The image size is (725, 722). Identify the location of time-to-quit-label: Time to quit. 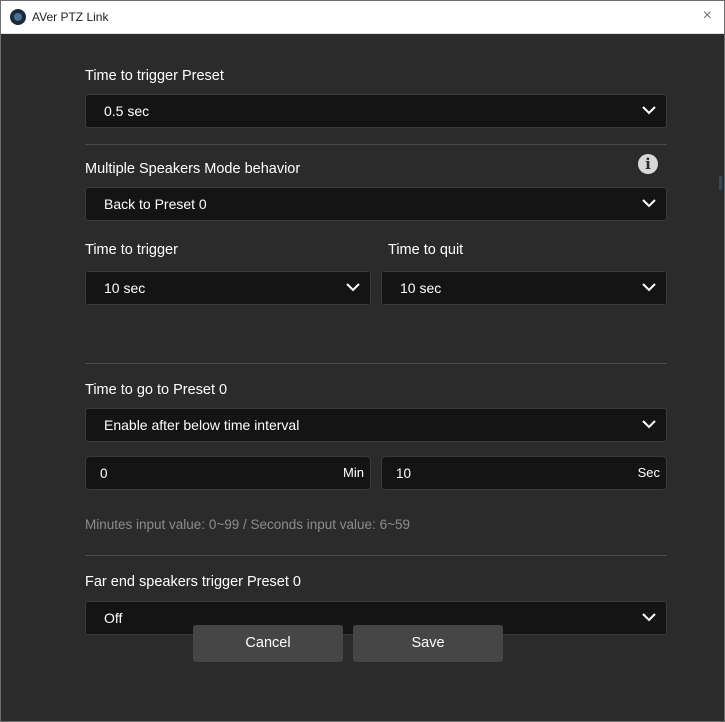
(426, 250).